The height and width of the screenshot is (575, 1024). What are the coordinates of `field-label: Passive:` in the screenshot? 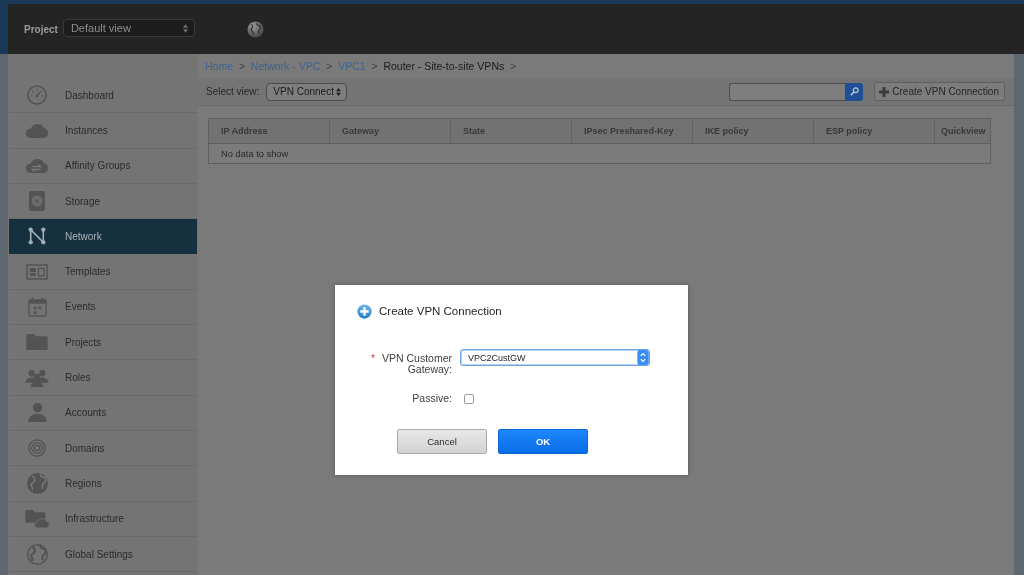 It's located at (431, 398).